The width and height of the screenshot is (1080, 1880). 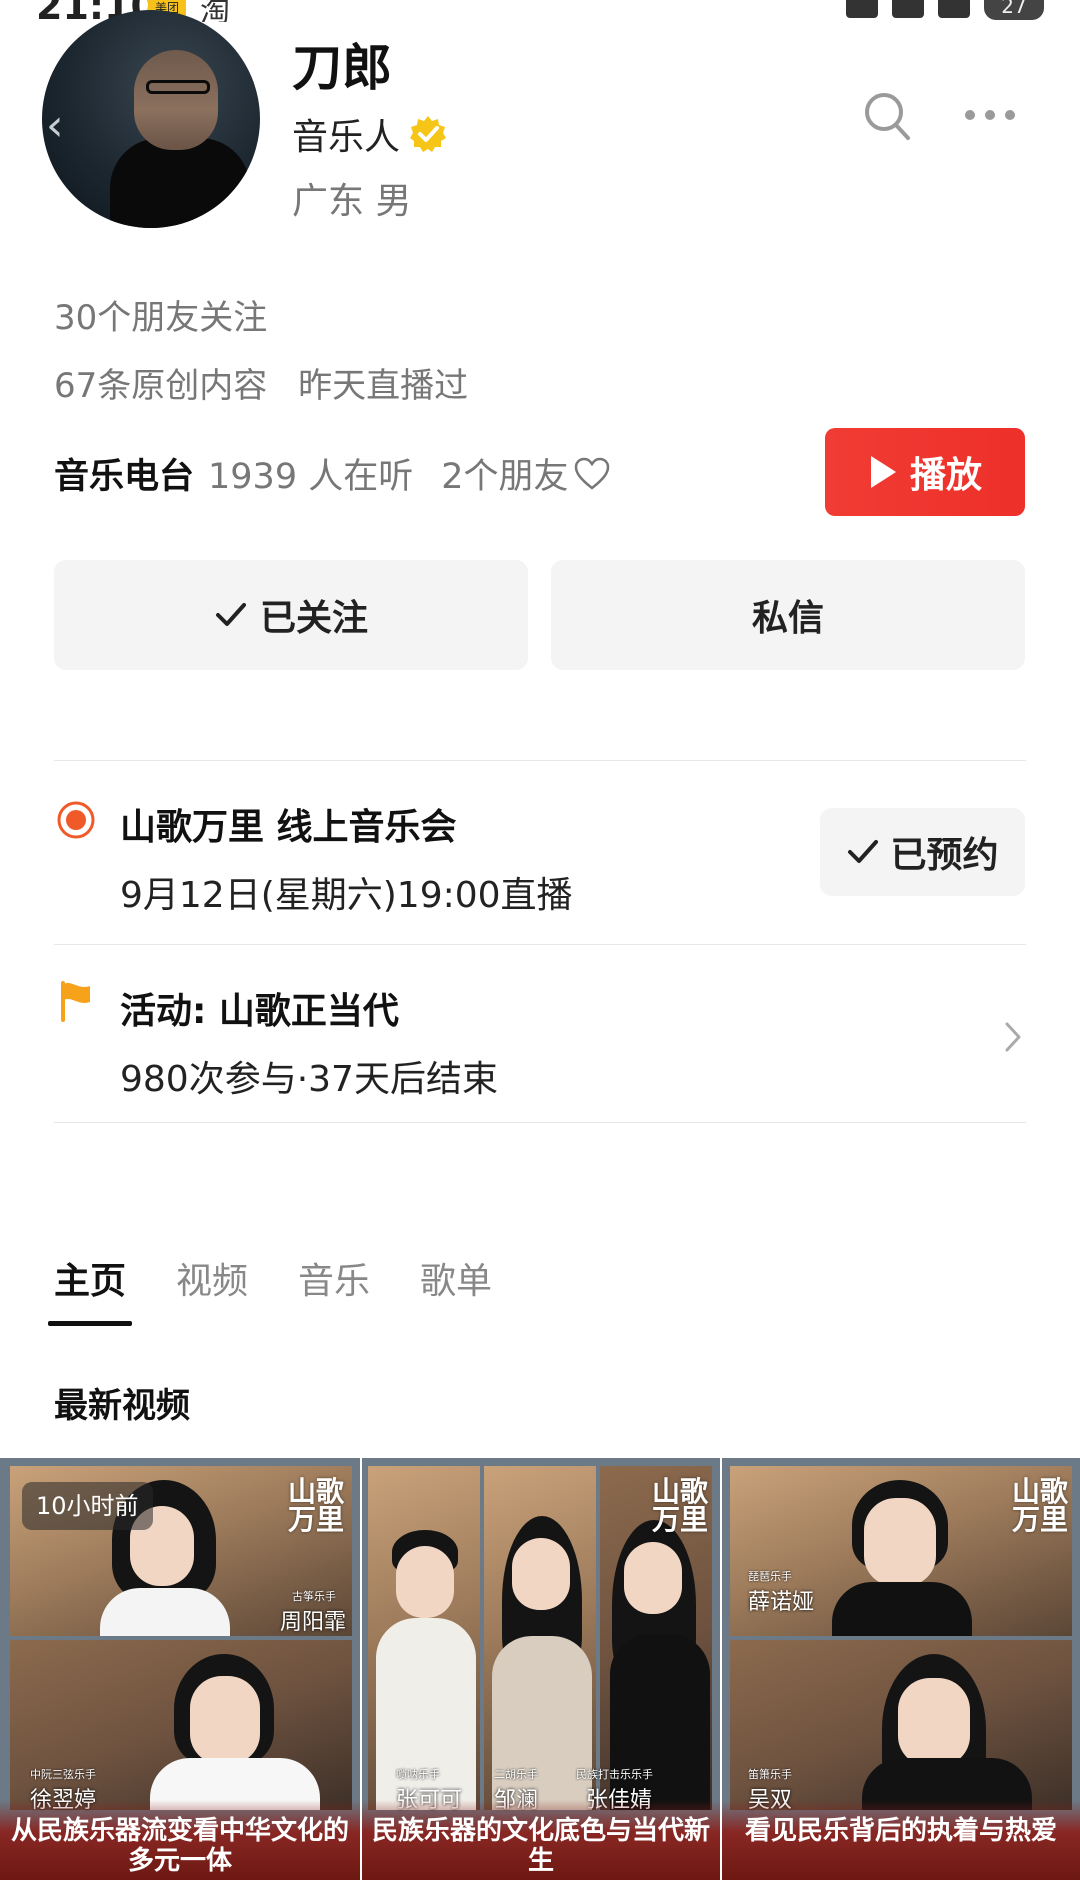 I want to click on performer-name: 薛诺娅, so click(x=781, y=1602).